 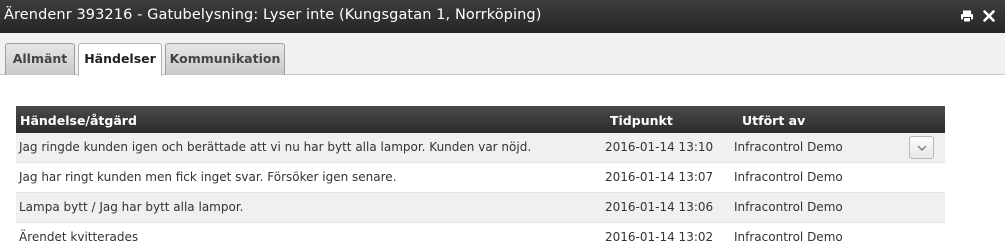 What do you see at coordinates (79, 237) in the screenshot?
I see `event-text: Ärendet kvitterades` at bounding box center [79, 237].